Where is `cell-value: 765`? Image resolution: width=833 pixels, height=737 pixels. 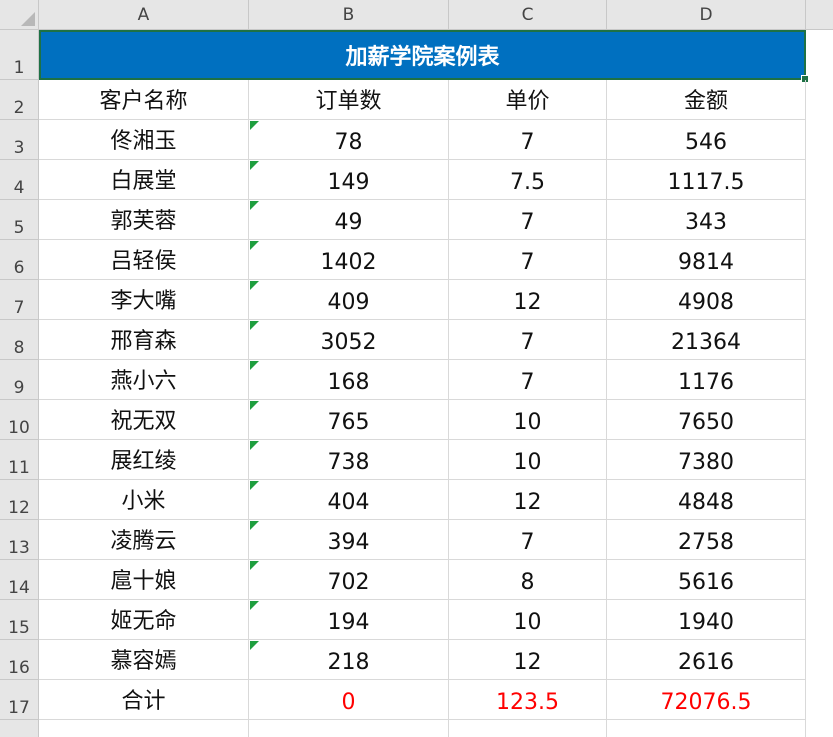 cell-value: 765 is located at coordinates (348, 422).